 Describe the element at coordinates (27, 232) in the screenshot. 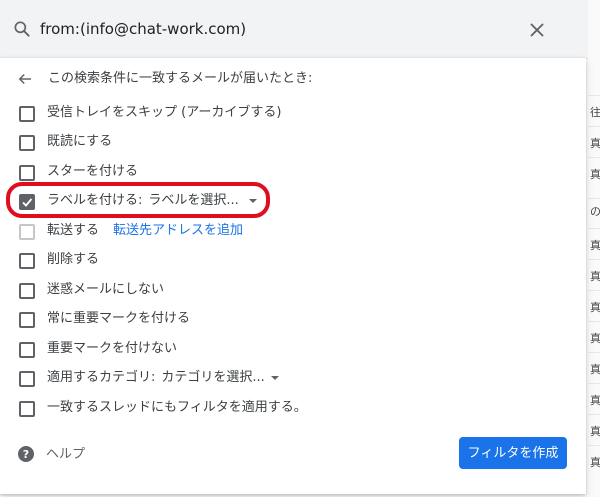

I see `forward-checkbox` at that location.